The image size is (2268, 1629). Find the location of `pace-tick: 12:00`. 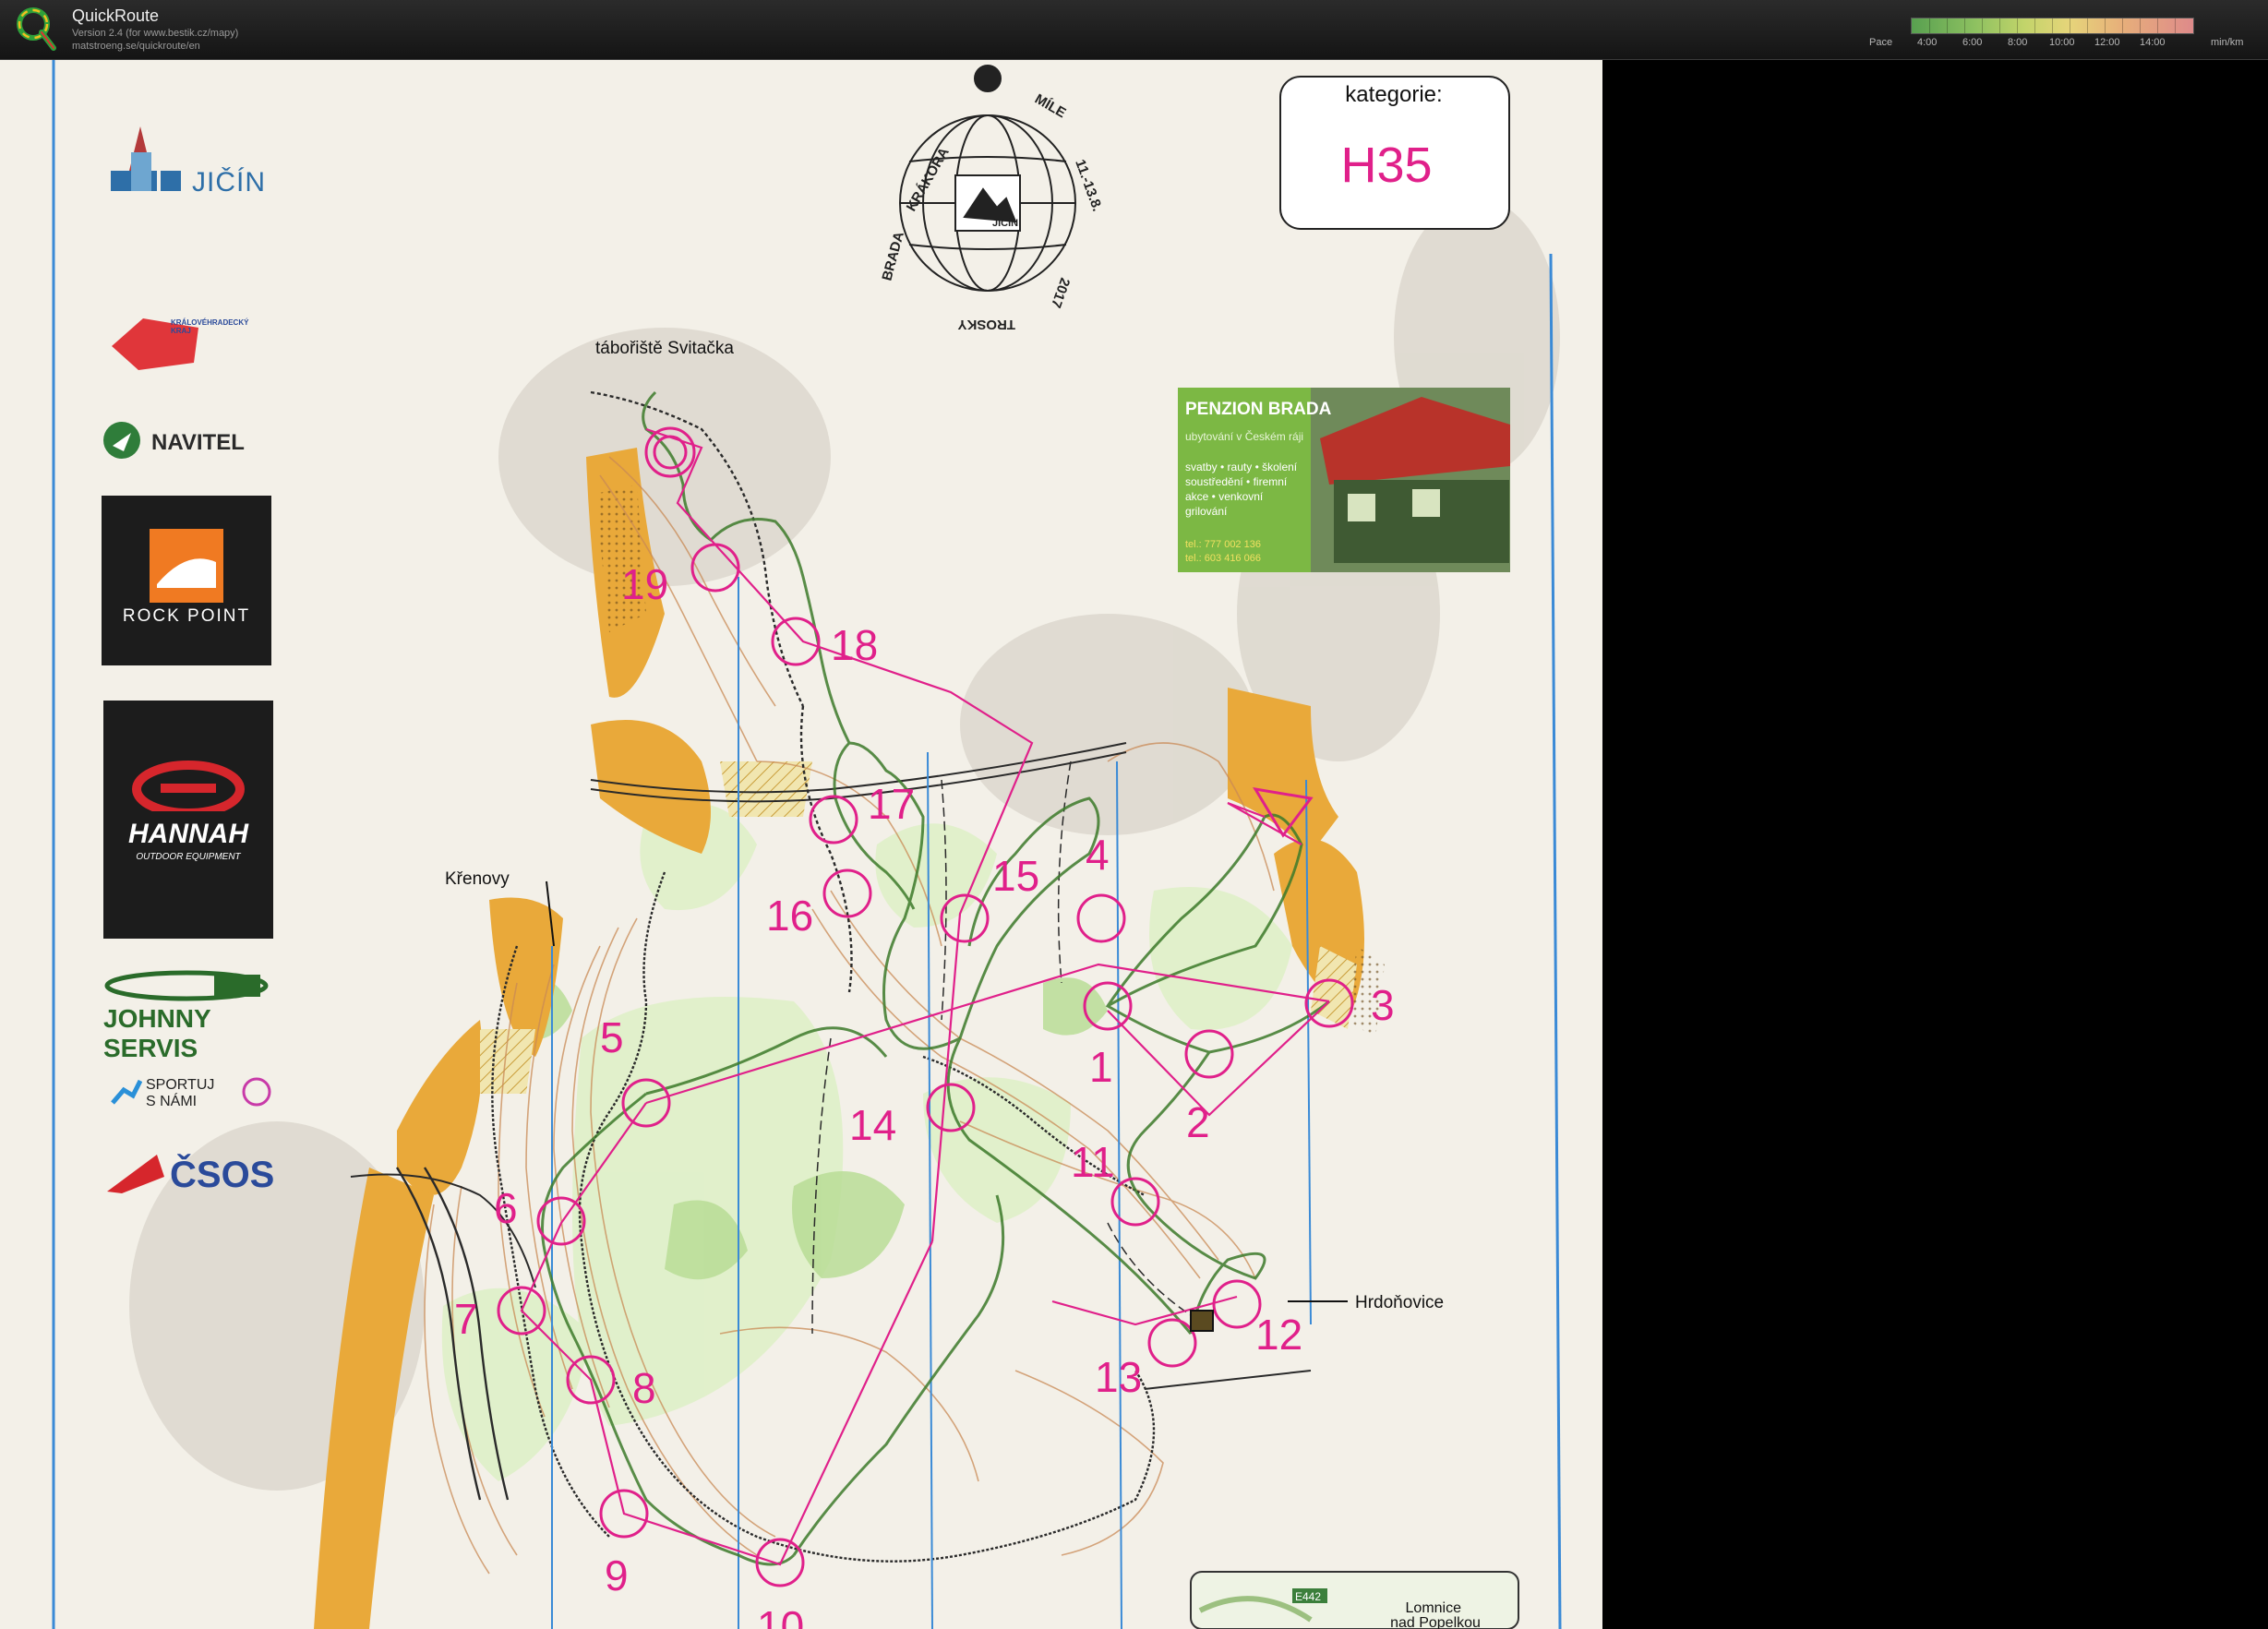

pace-tick: 12:00 is located at coordinates (2107, 42).